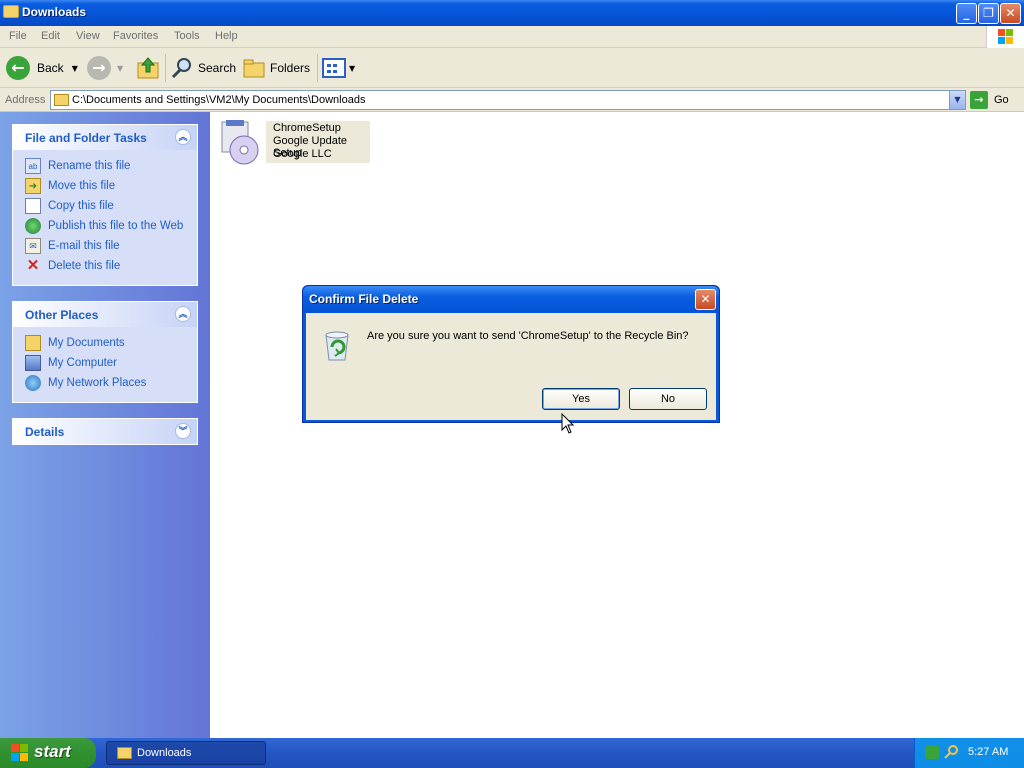 This screenshot has height=768, width=1024. I want to click on search-icon, so click(951, 752).